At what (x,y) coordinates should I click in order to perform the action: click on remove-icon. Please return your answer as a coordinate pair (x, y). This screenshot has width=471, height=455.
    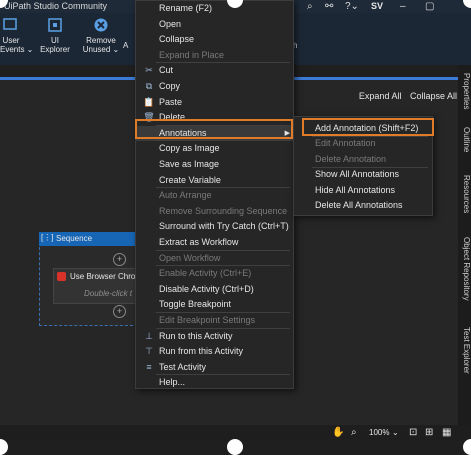
    Looking at the image, I should click on (101, 25).